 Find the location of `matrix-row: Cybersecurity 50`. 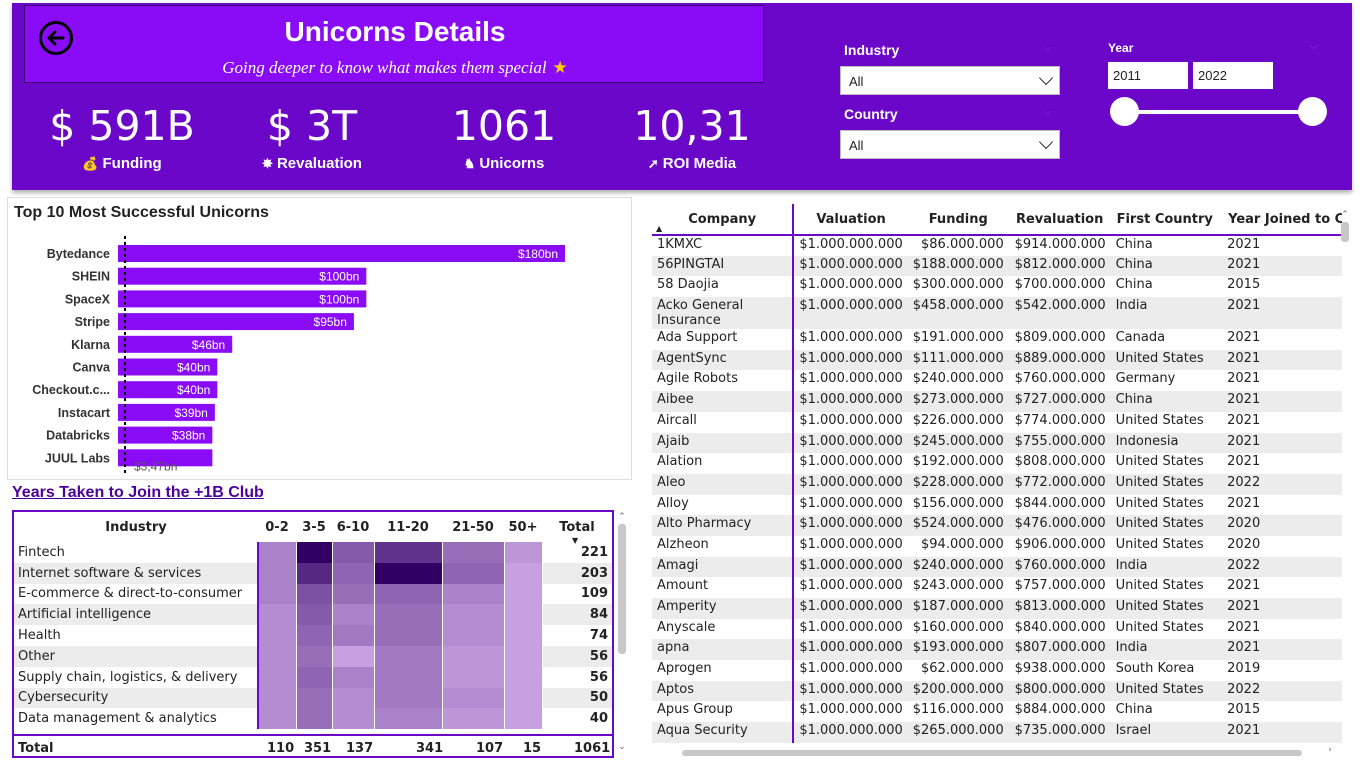

matrix-row: Cybersecurity 50 is located at coordinates (313, 698).